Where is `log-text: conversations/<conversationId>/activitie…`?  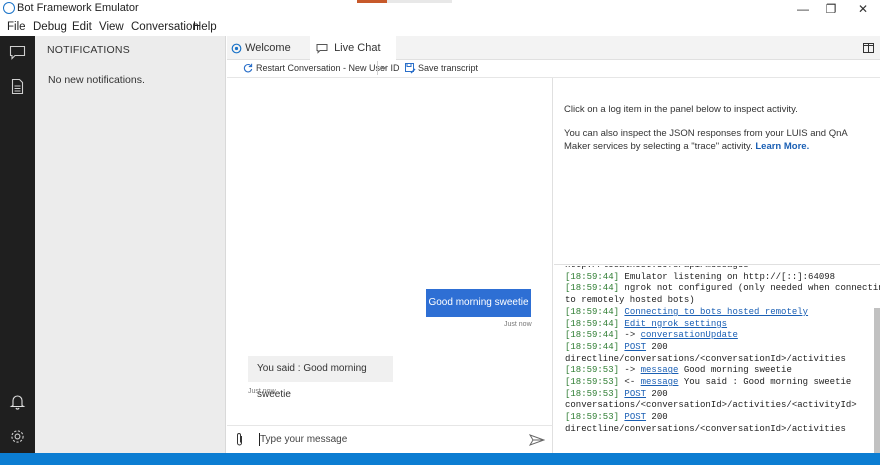
log-text: conversations/<conversationId>/activitie… is located at coordinates (711, 405).